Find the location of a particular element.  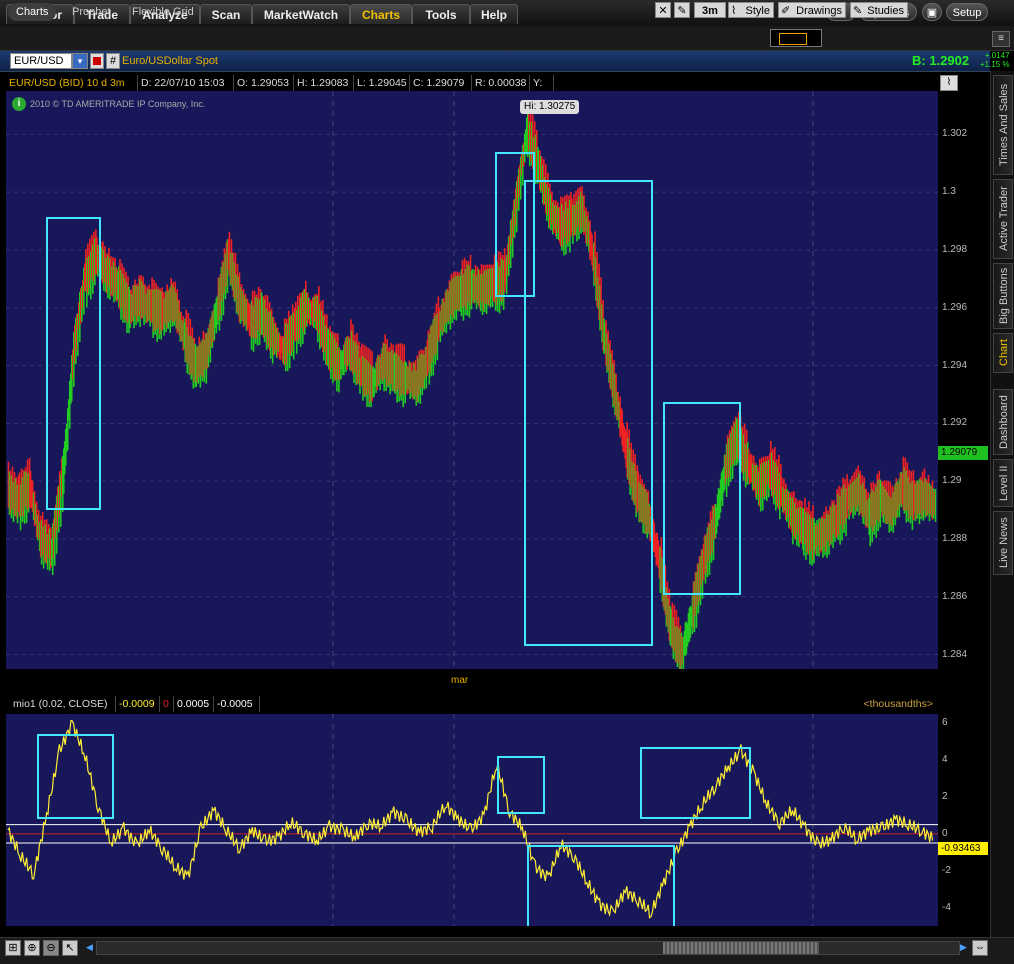

horizontal-scrollbar is located at coordinates (528, 948).